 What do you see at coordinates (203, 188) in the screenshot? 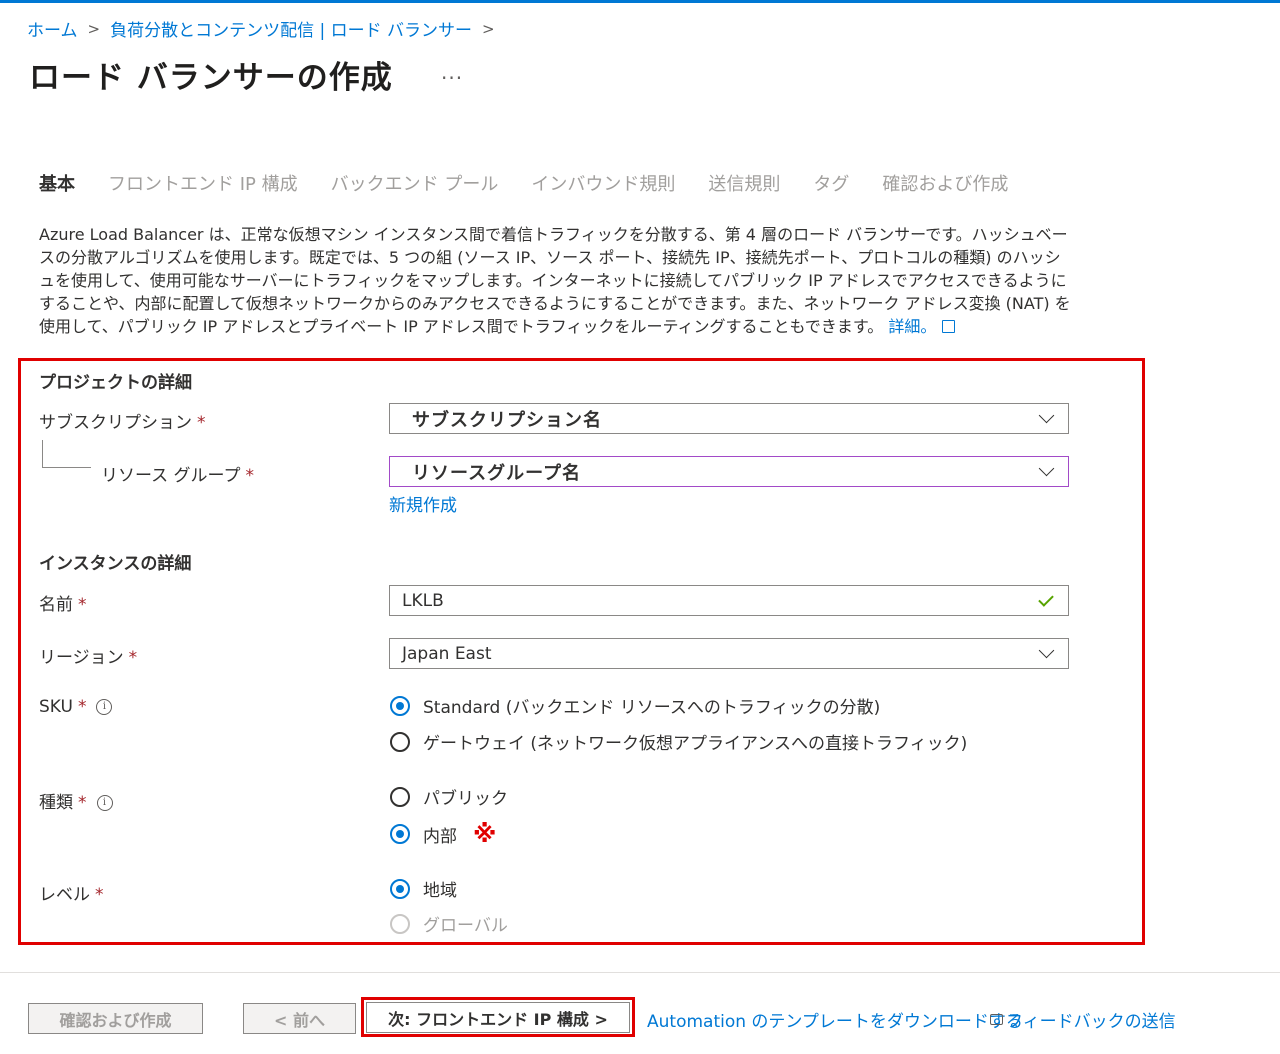
I see `tab-frontend-ip: フロントエンド IP 構成` at bounding box center [203, 188].